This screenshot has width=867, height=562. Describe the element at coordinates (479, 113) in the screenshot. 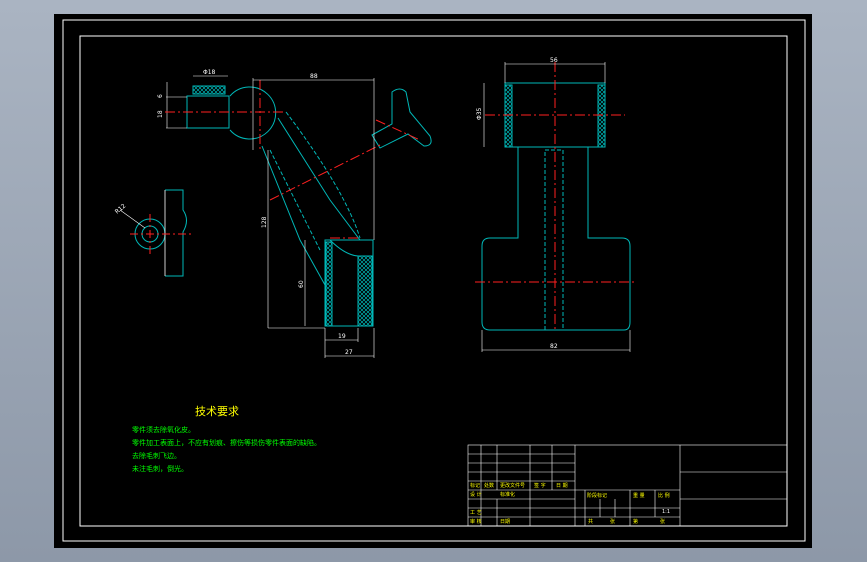

I see `dim-phi35: Φ35` at that location.